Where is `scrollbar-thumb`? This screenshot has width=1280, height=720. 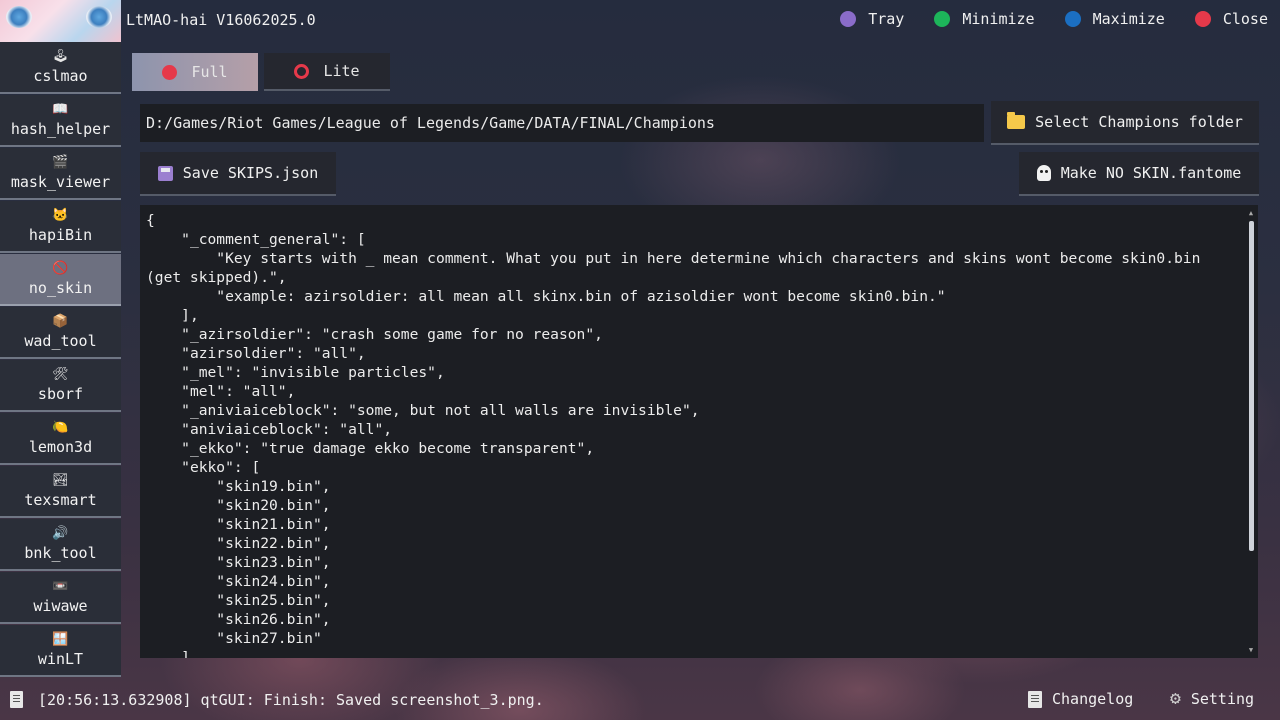
scrollbar-thumb is located at coordinates (1251, 386).